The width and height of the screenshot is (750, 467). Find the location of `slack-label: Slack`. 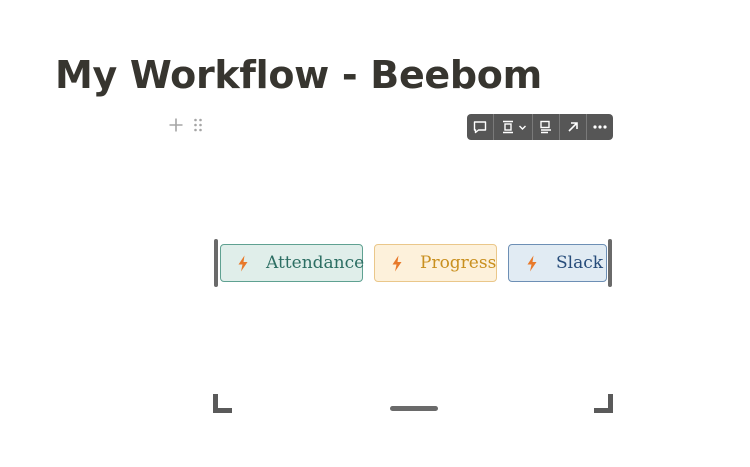

slack-label: Slack is located at coordinates (580, 263).